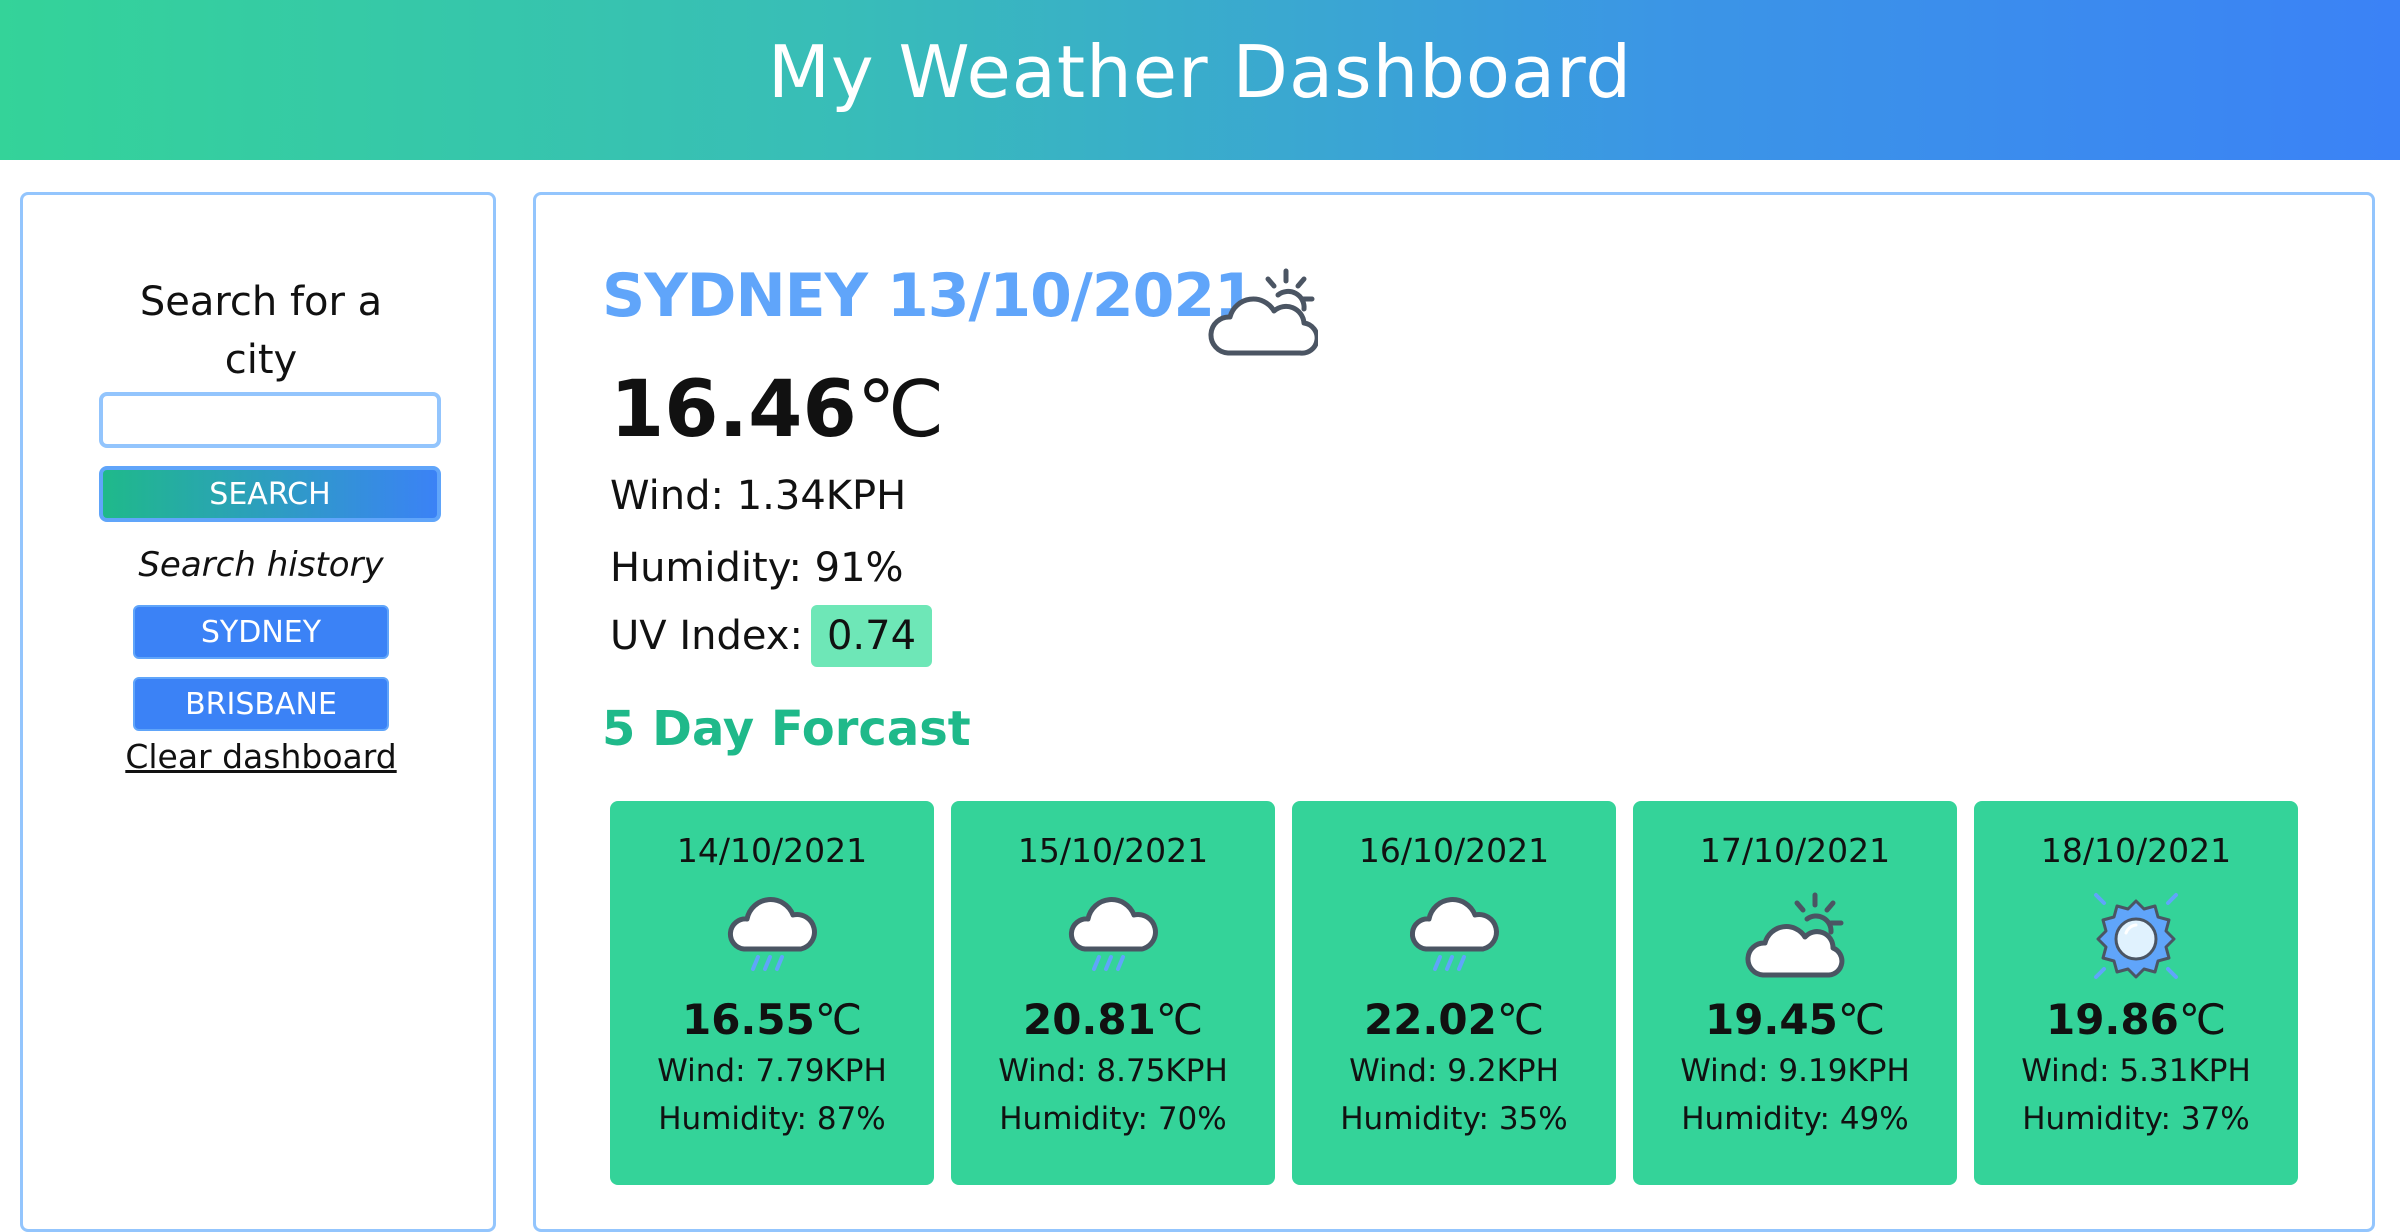 This screenshot has height=1232, width=2400. I want to click on forecast-wind: Wind: 8.75KPH, so click(1113, 1071).